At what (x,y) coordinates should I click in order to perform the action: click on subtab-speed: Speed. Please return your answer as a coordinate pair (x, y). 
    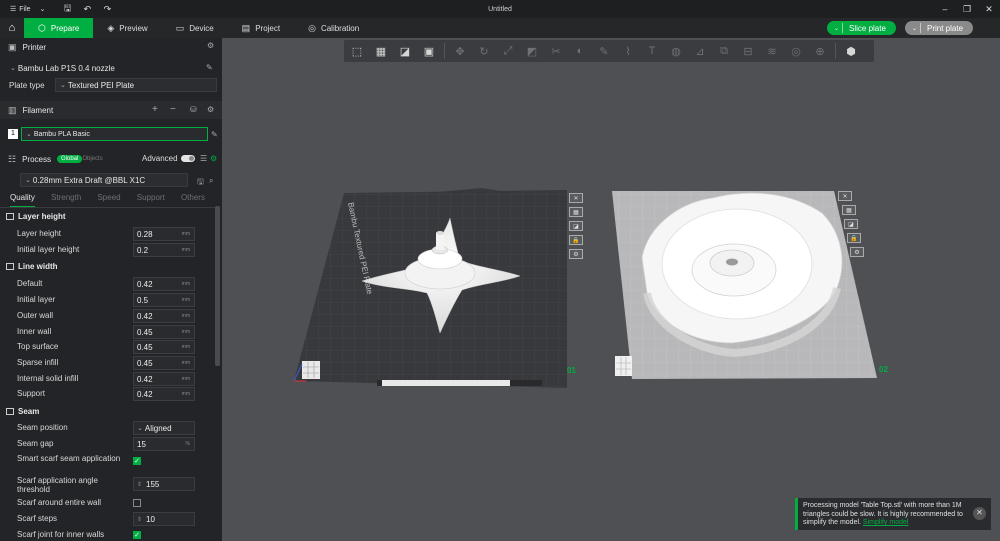
    Looking at the image, I should click on (108, 200).